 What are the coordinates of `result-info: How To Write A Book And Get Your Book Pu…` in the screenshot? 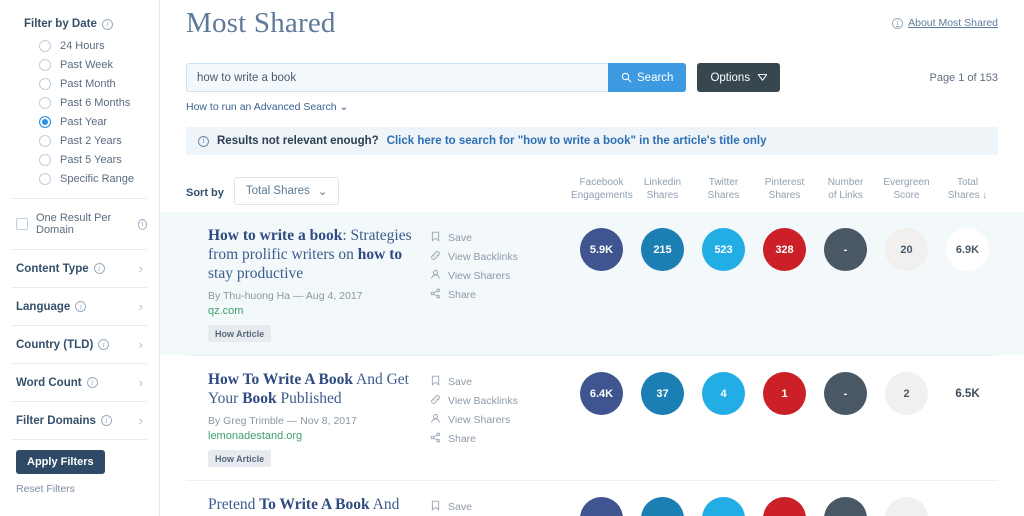 It's located at (308, 418).